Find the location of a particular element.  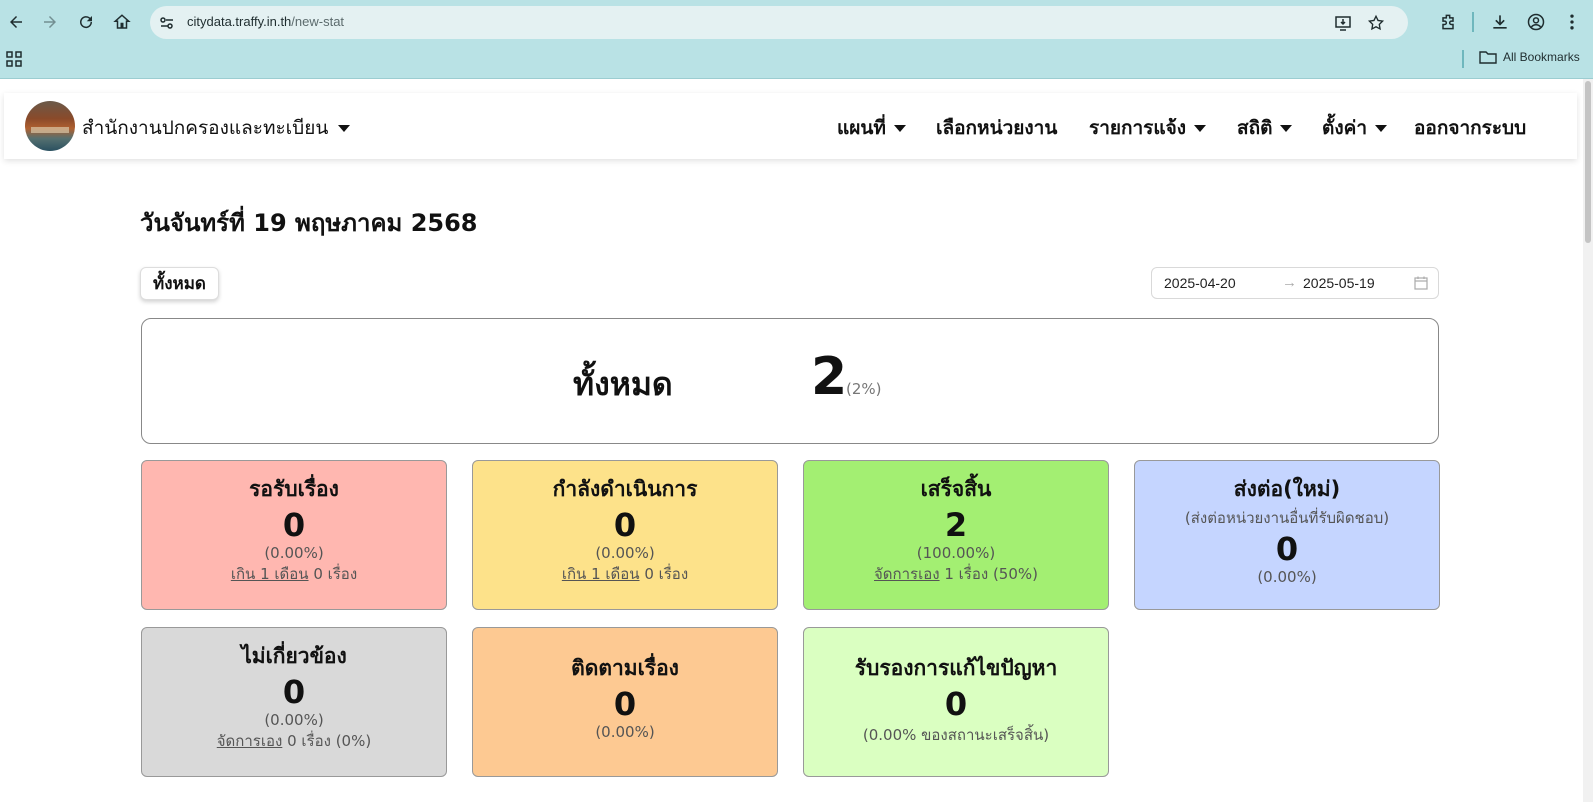

card-title: เสร็จสิ้น is located at coordinates (956, 489).